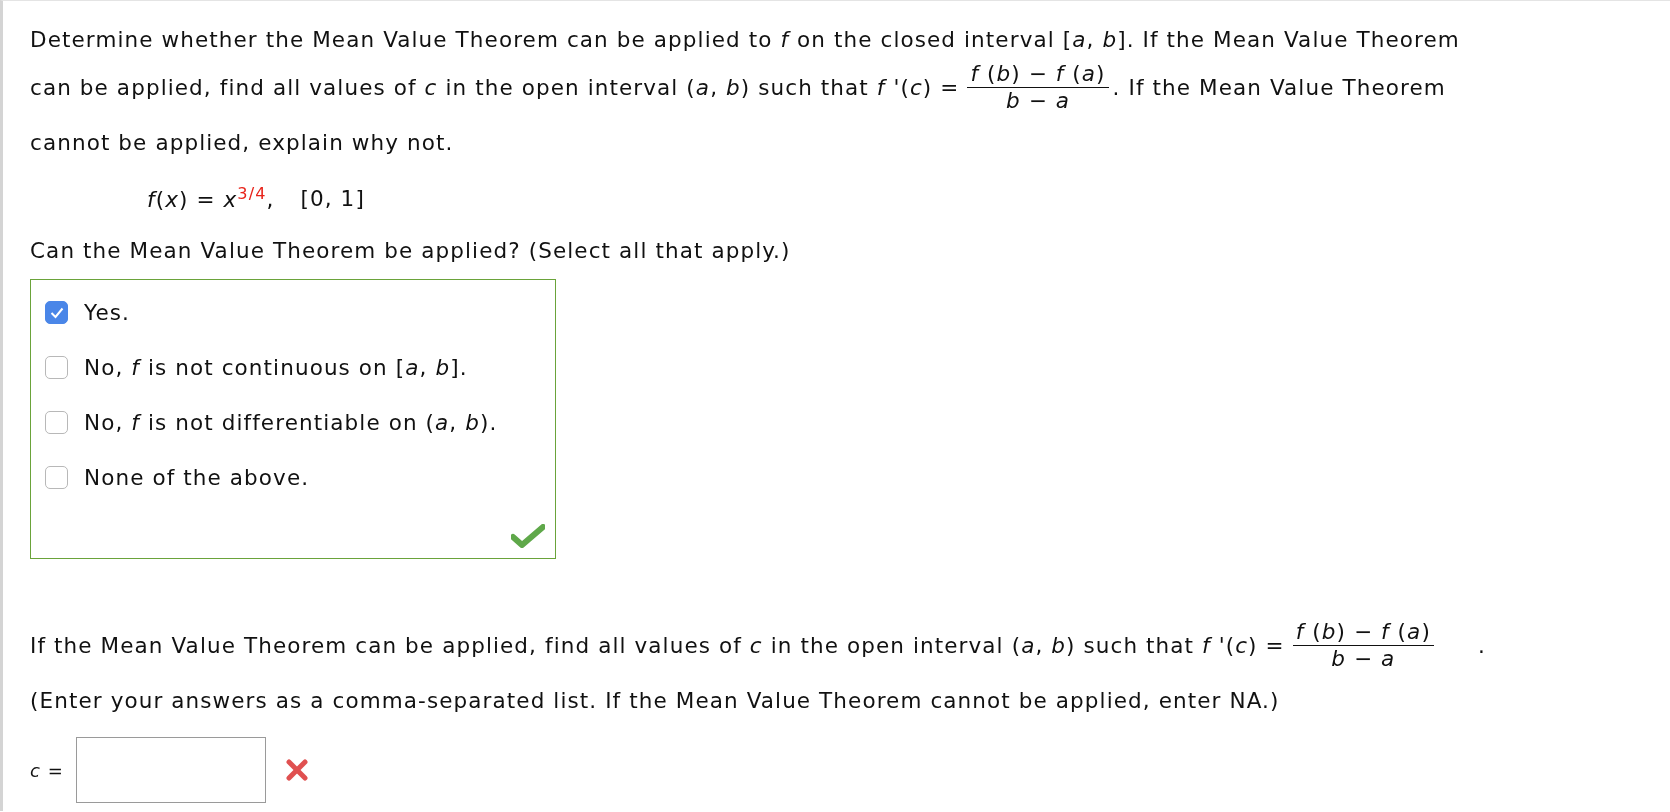 The width and height of the screenshot is (1670, 812). Describe the element at coordinates (107, 312) in the screenshot. I see `option-label: Yes.` at that location.